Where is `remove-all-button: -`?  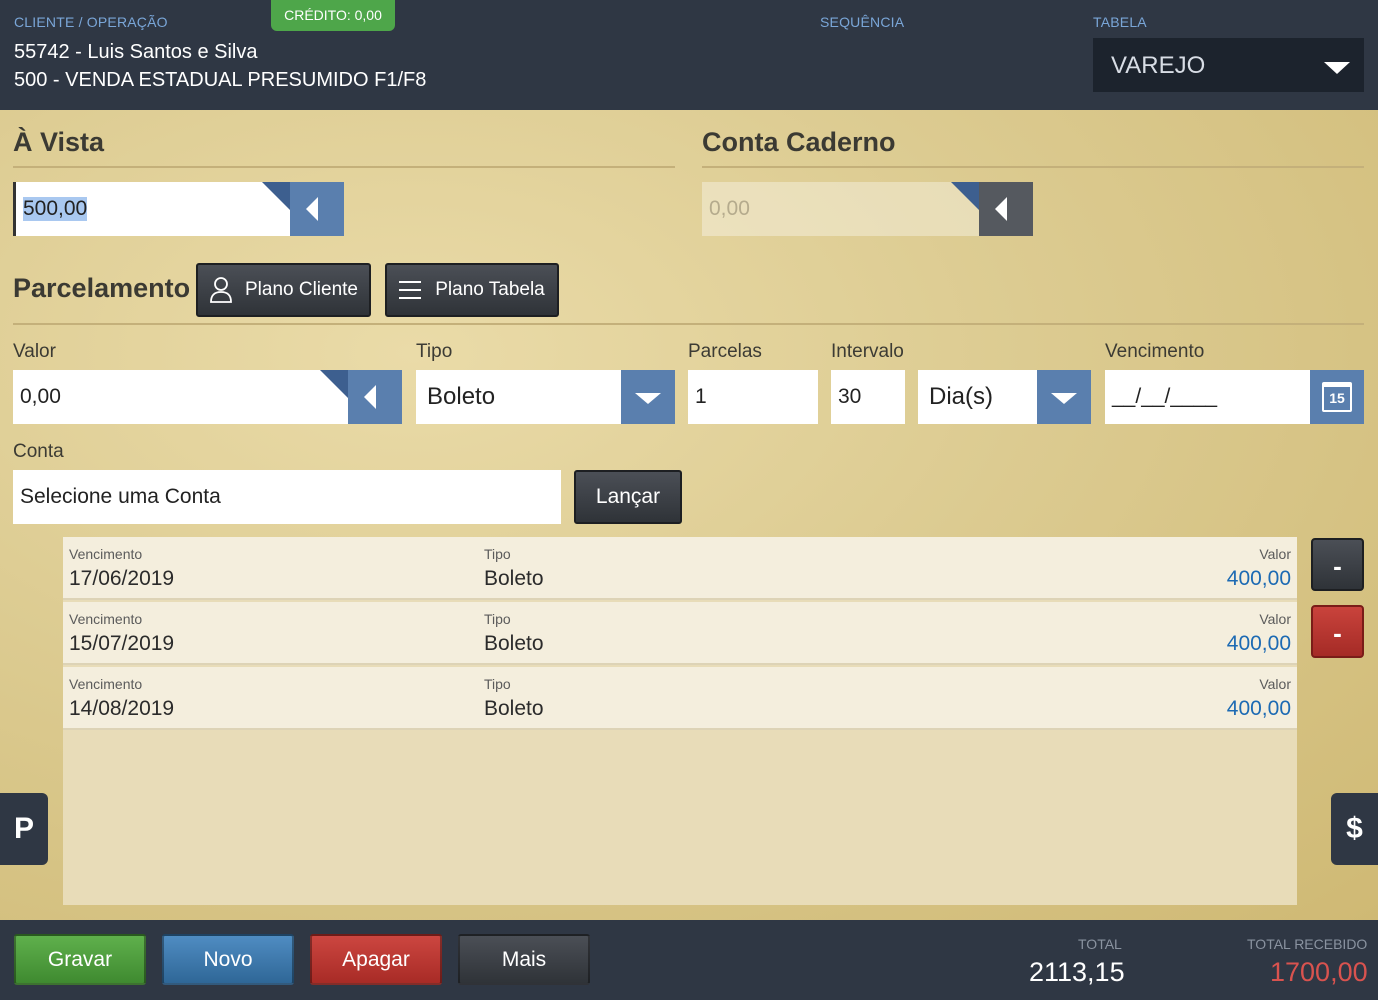 remove-all-button: - is located at coordinates (1337, 631).